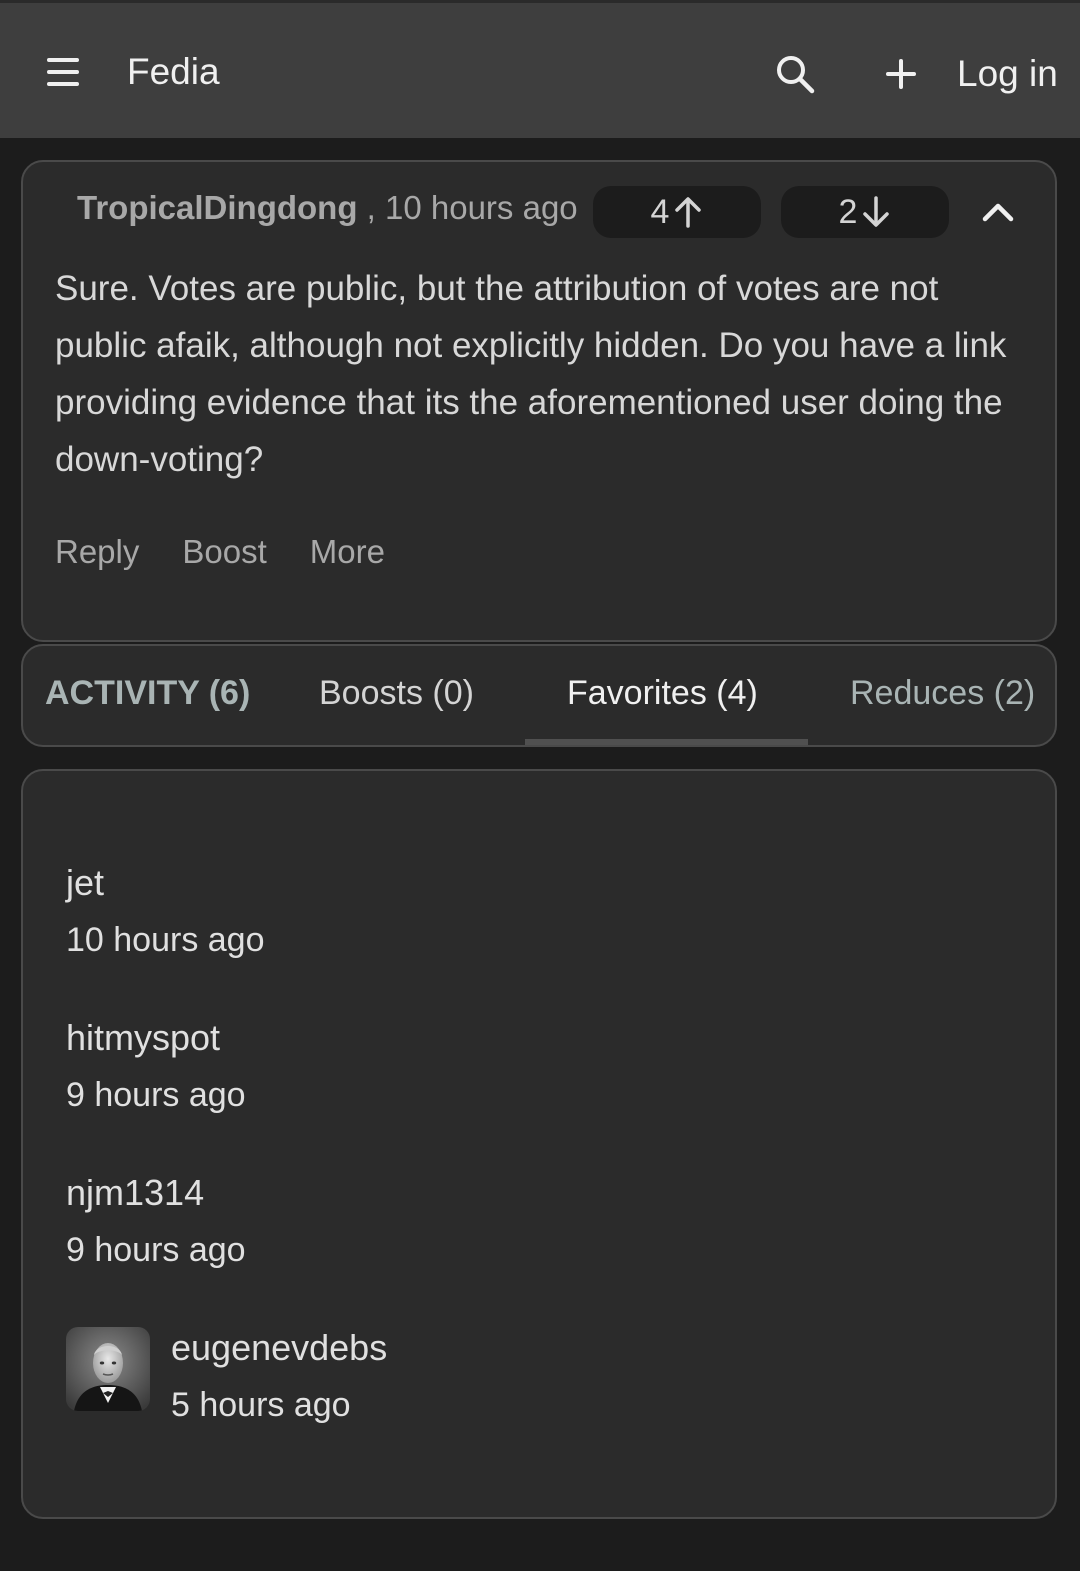  I want to click on menu-icon, so click(63, 72).